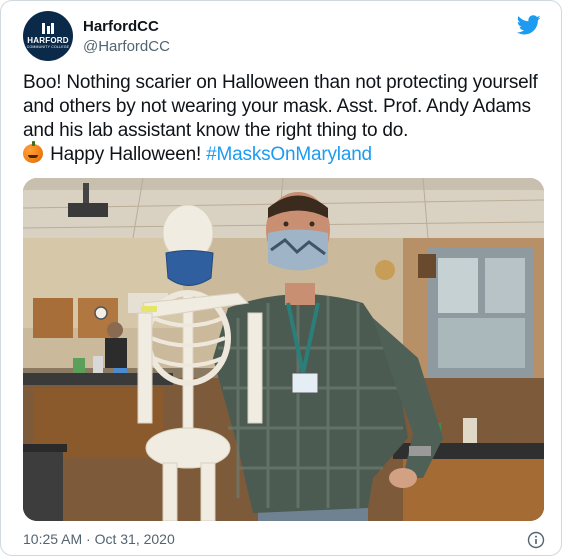  What do you see at coordinates (126, 46) in the screenshot?
I see `user-handle: @HarfordCC` at bounding box center [126, 46].